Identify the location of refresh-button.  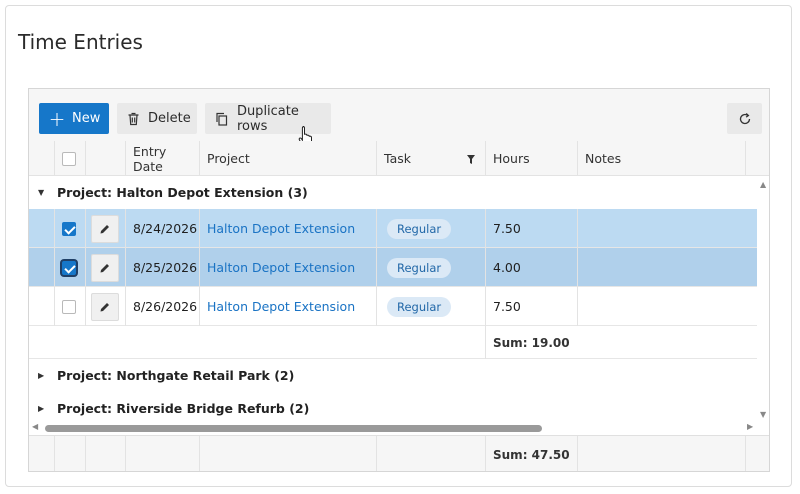
(744, 118).